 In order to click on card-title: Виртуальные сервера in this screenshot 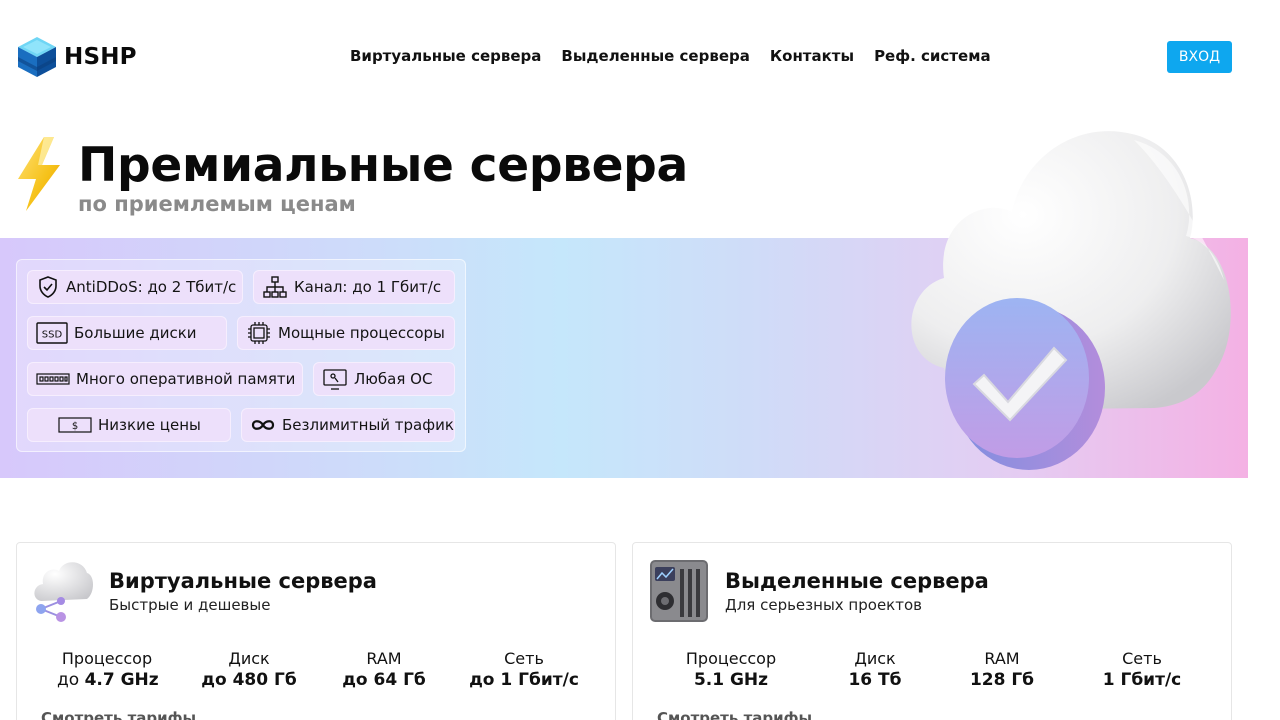, I will do `click(243, 581)`.